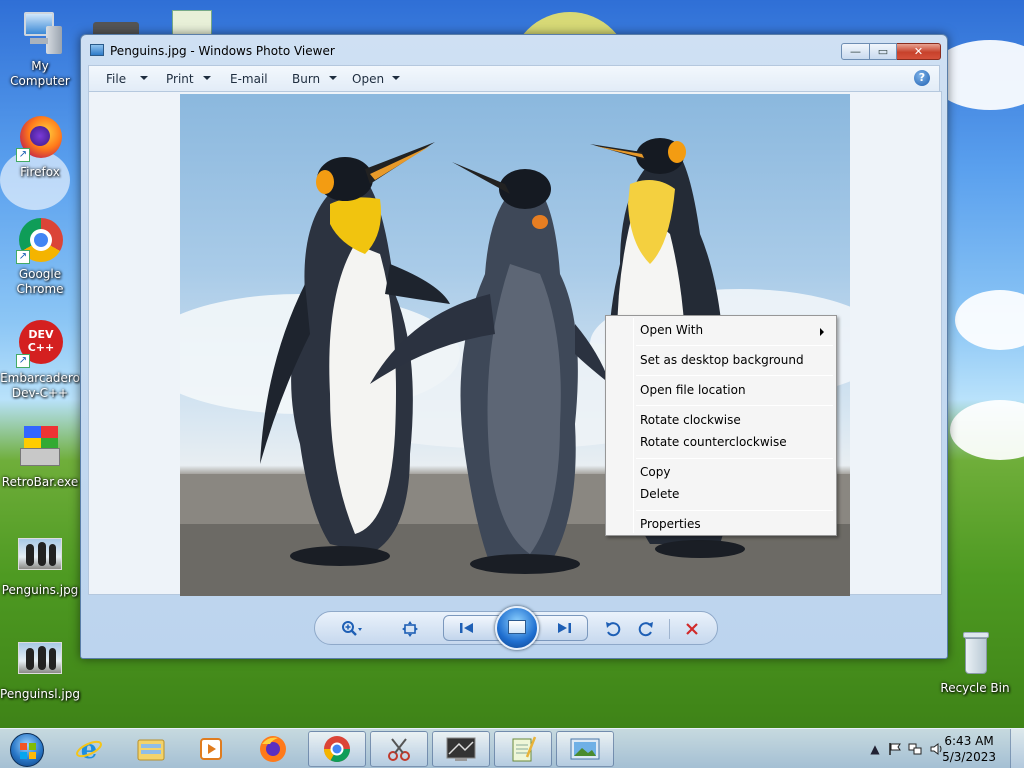 Image resolution: width=1024 pixels, height=768 pixels. I want to click on show-hidden-icons-chevron-up-icon: ▲, so click(875, 749).